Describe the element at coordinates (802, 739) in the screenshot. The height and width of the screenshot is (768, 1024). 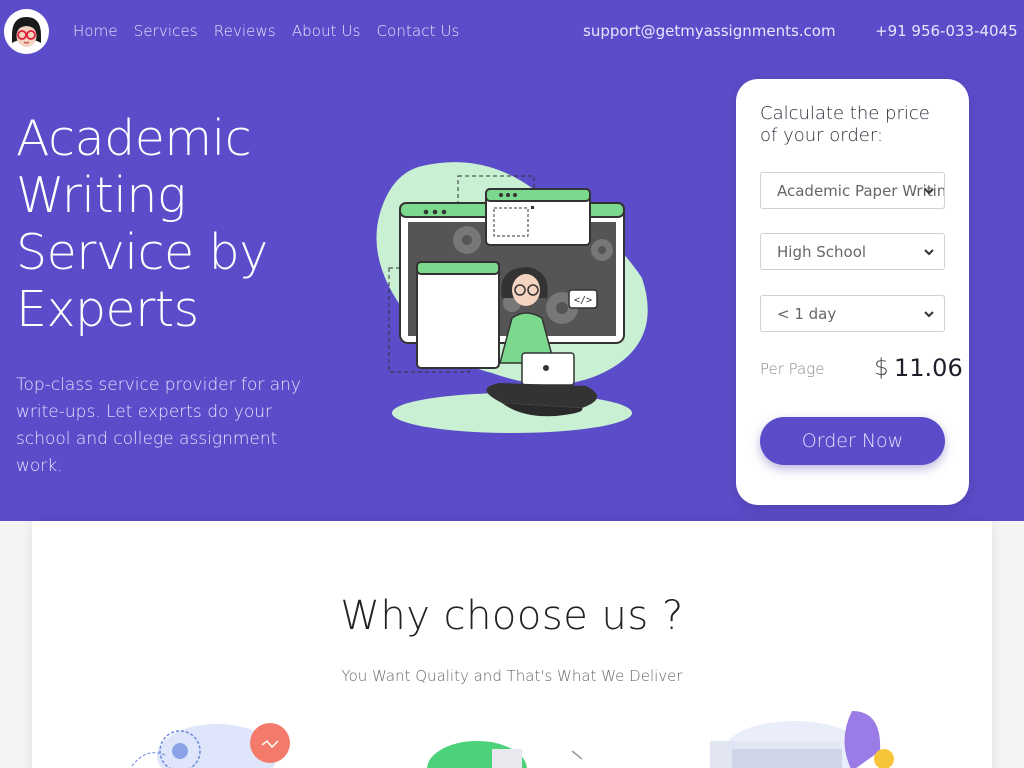
I see `feature-illustration-support` at that location.